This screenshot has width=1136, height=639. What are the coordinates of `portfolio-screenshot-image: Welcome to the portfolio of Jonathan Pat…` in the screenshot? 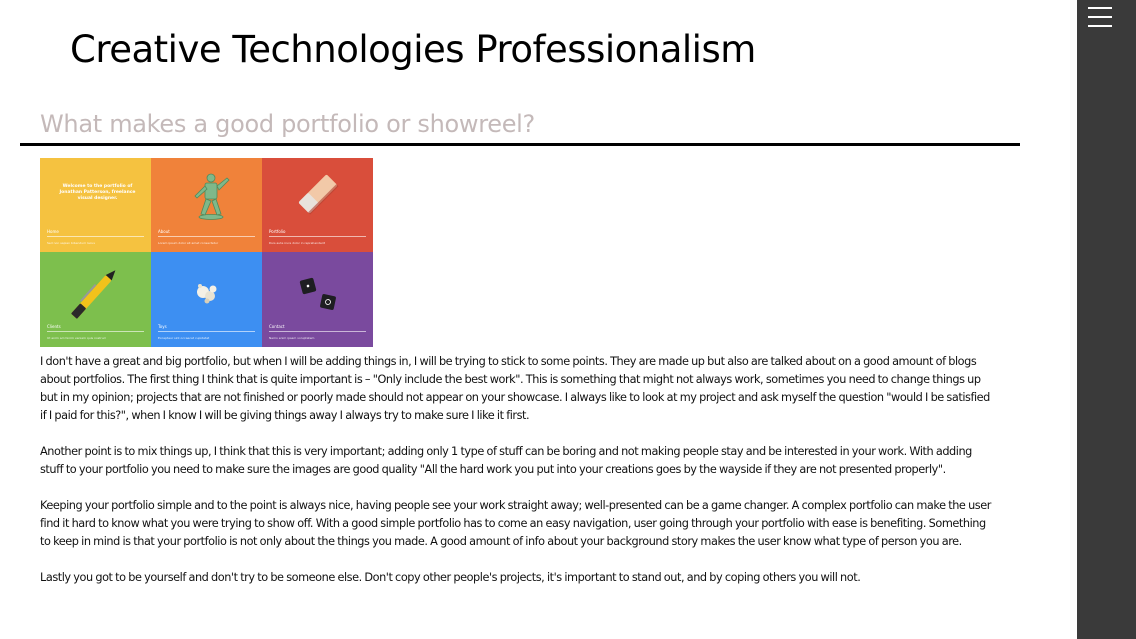 It's located at (206, 252).